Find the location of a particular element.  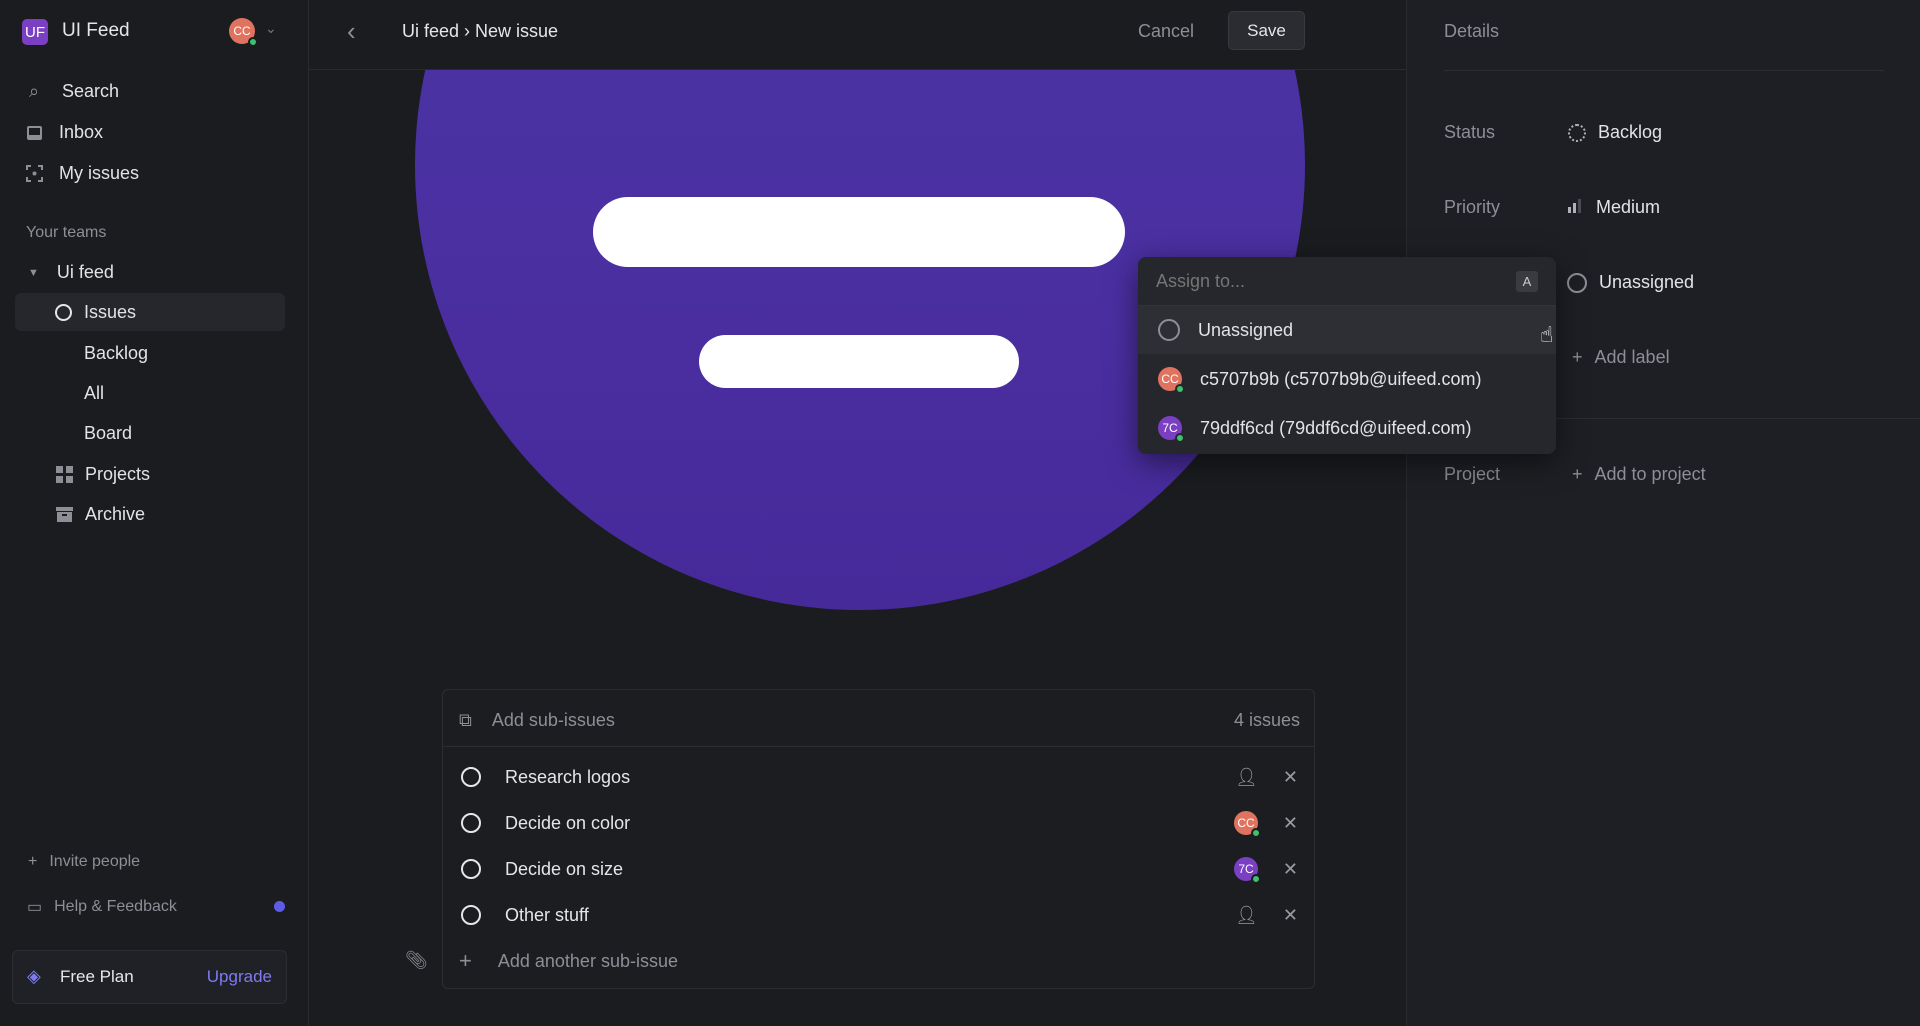

sidebar-item-all: All is located at coordinates (94, 393).